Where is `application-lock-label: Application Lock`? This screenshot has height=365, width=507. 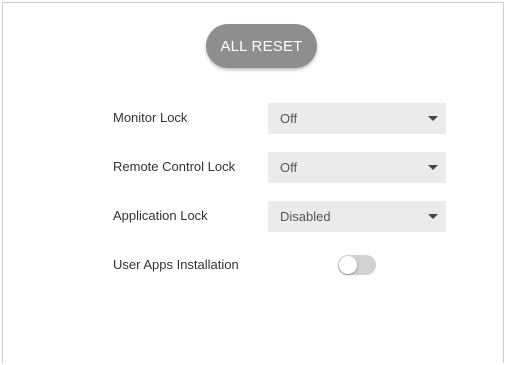
application-lock-label: Application Lock is located at coordinates (160, 215).